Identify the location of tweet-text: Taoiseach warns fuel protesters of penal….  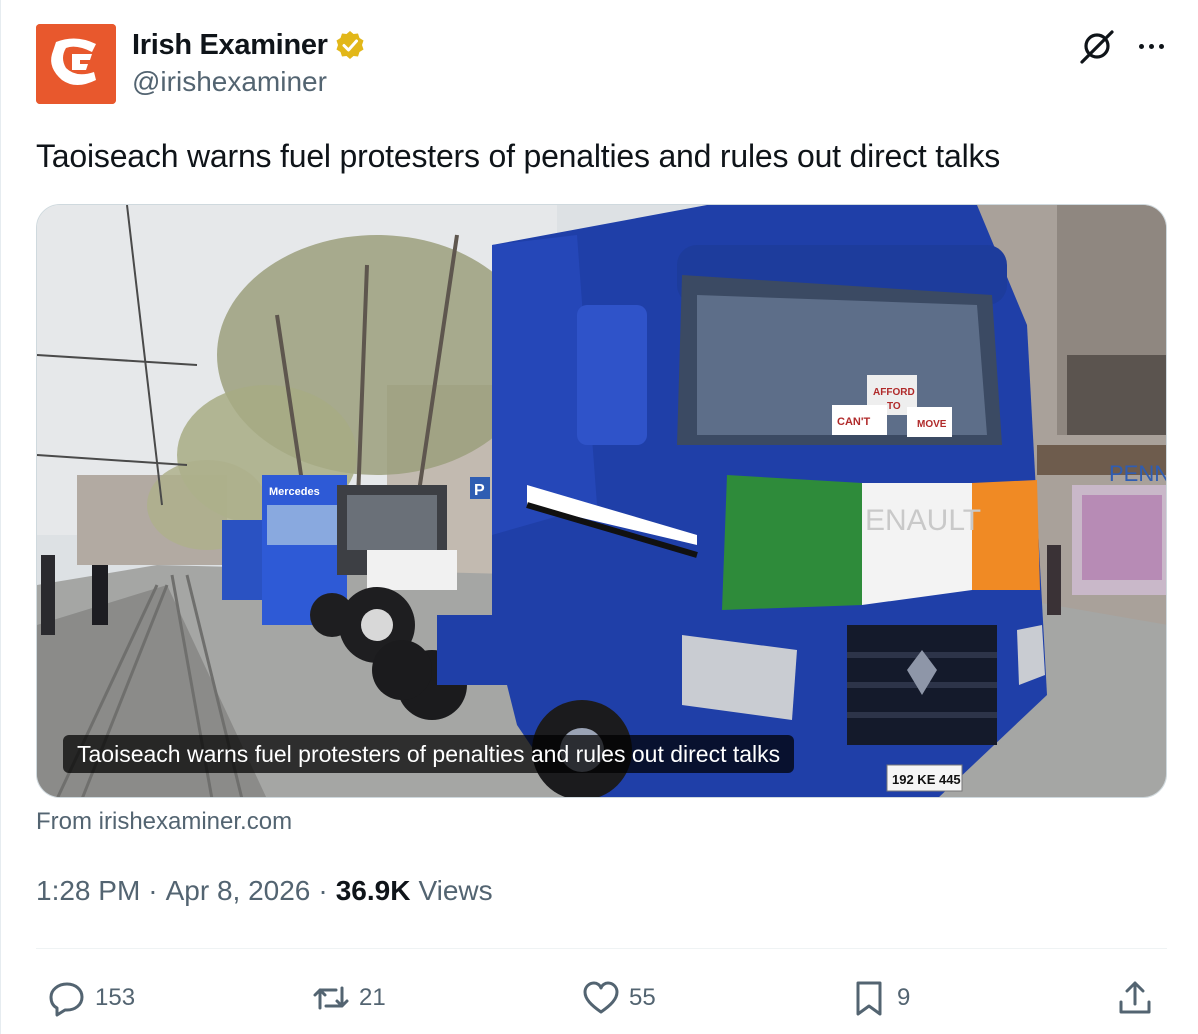
(518, 156).